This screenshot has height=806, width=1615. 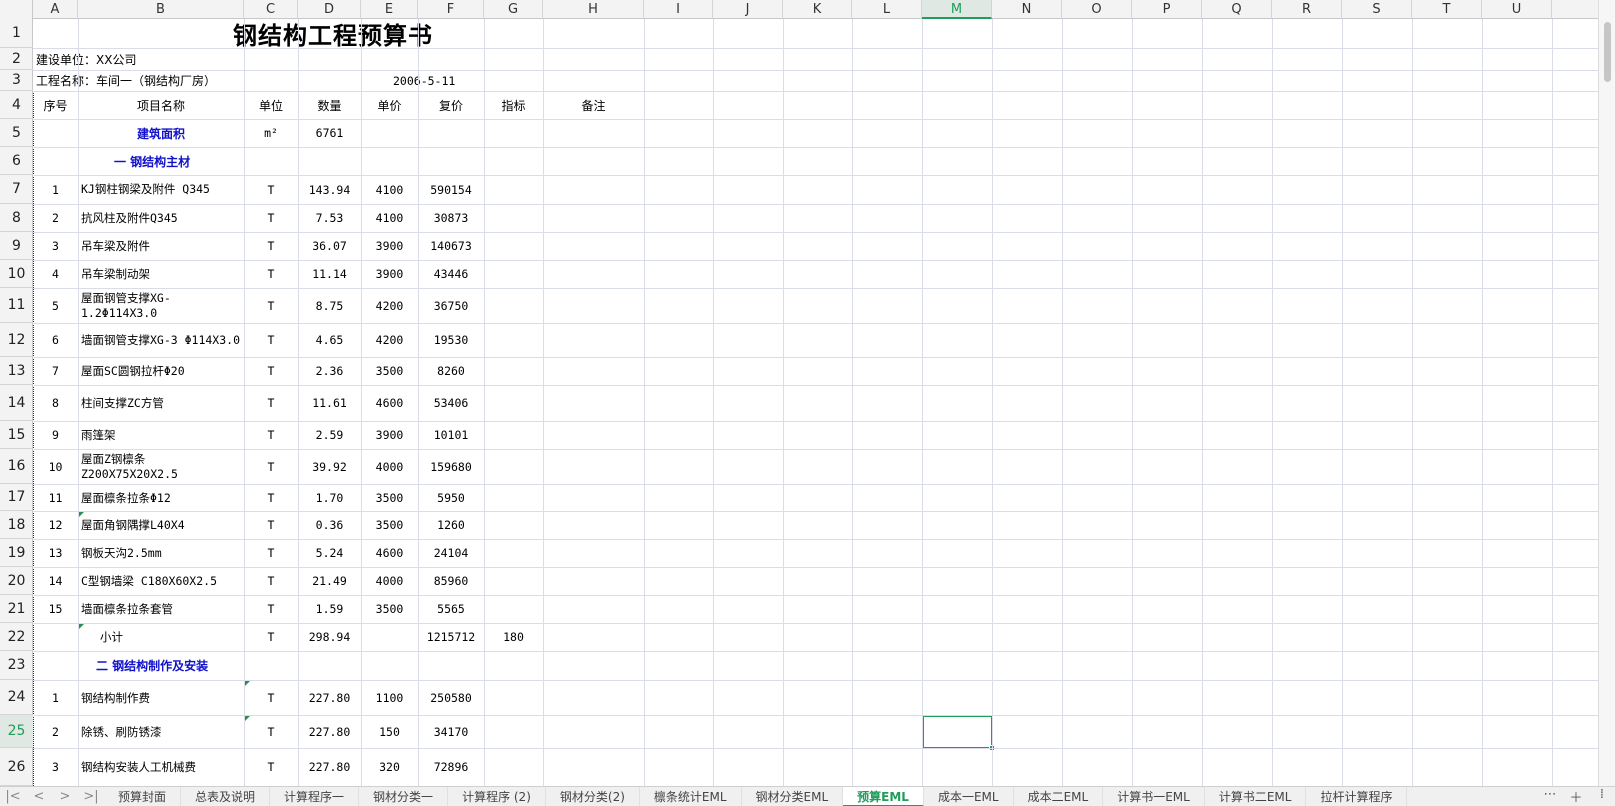 I want to click on row-header-20: 20, so click(x=16, y=581).